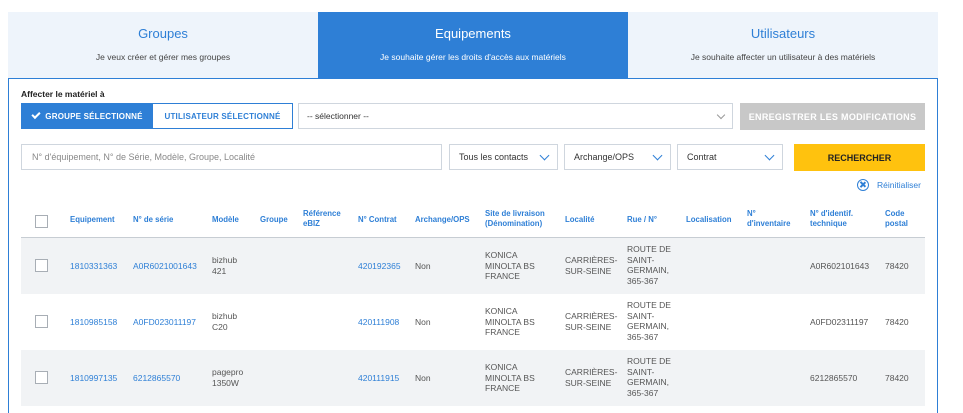  Describe the element at coordinates (834, 378) in the screenshot. I see `ident-cell: 6212865570` at that location.